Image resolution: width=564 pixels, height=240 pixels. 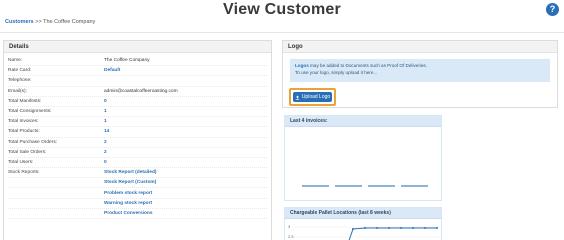 What do you see at coordinates (19, 22) in the screenshot?
I see `breadcrumb-customers-link: Customers` at bounding box center [19, 22].